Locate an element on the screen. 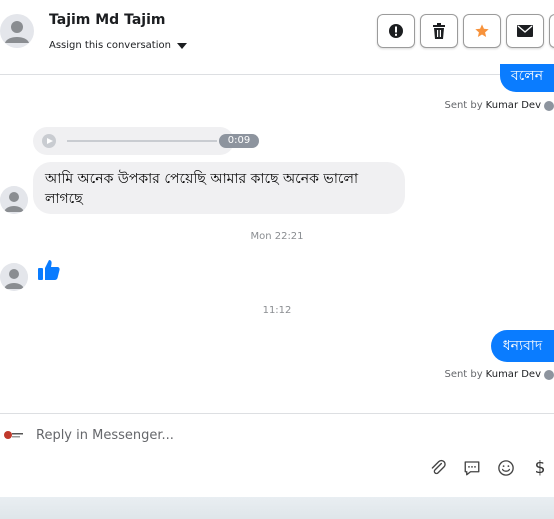  saved-replies-button is located at coordinates (472, 468).